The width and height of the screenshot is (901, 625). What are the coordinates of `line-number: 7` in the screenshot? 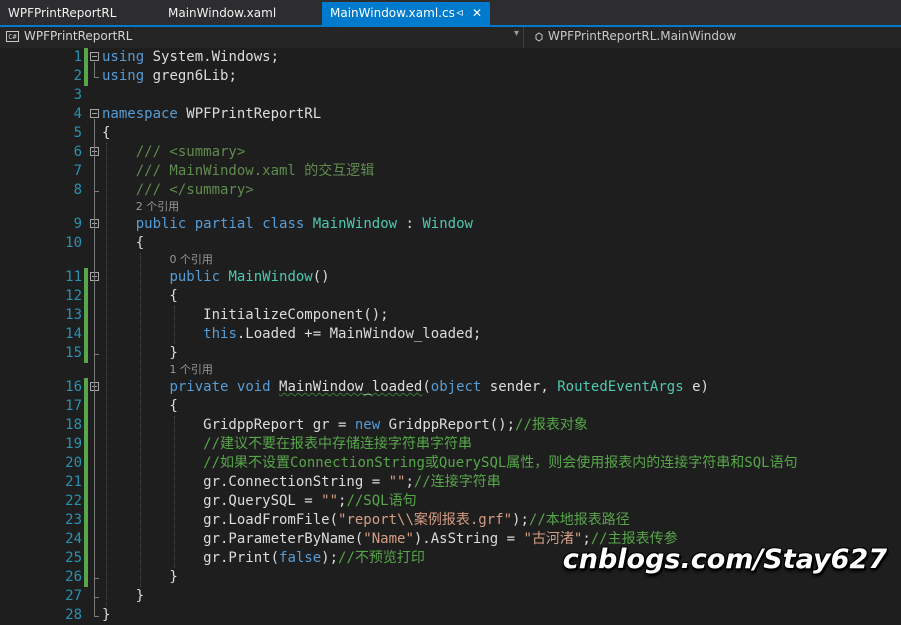 It's located at (77, 171).